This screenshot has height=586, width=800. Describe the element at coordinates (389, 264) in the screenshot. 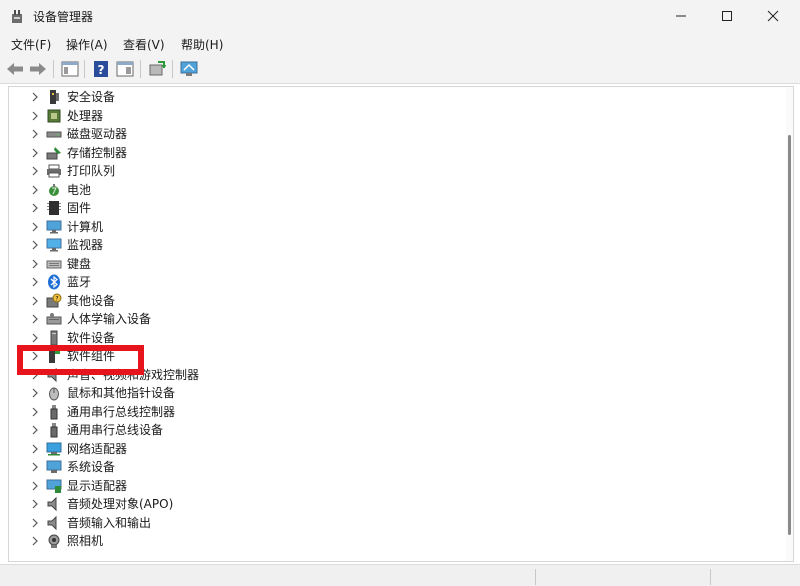

I see `tree-node: 键盘` at that location.